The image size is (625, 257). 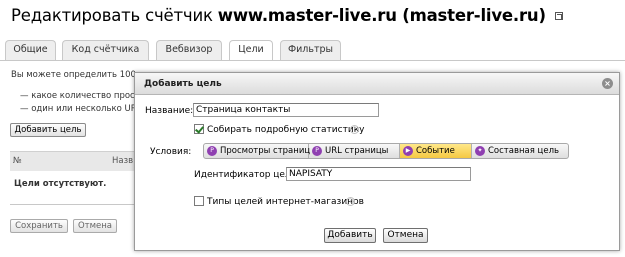 What do you see at coordinates (285, 202) in the screenshot?
I see `ecommerce-goals-label: Типы целей интернет-магазинов` at bounding box center [285, 202].